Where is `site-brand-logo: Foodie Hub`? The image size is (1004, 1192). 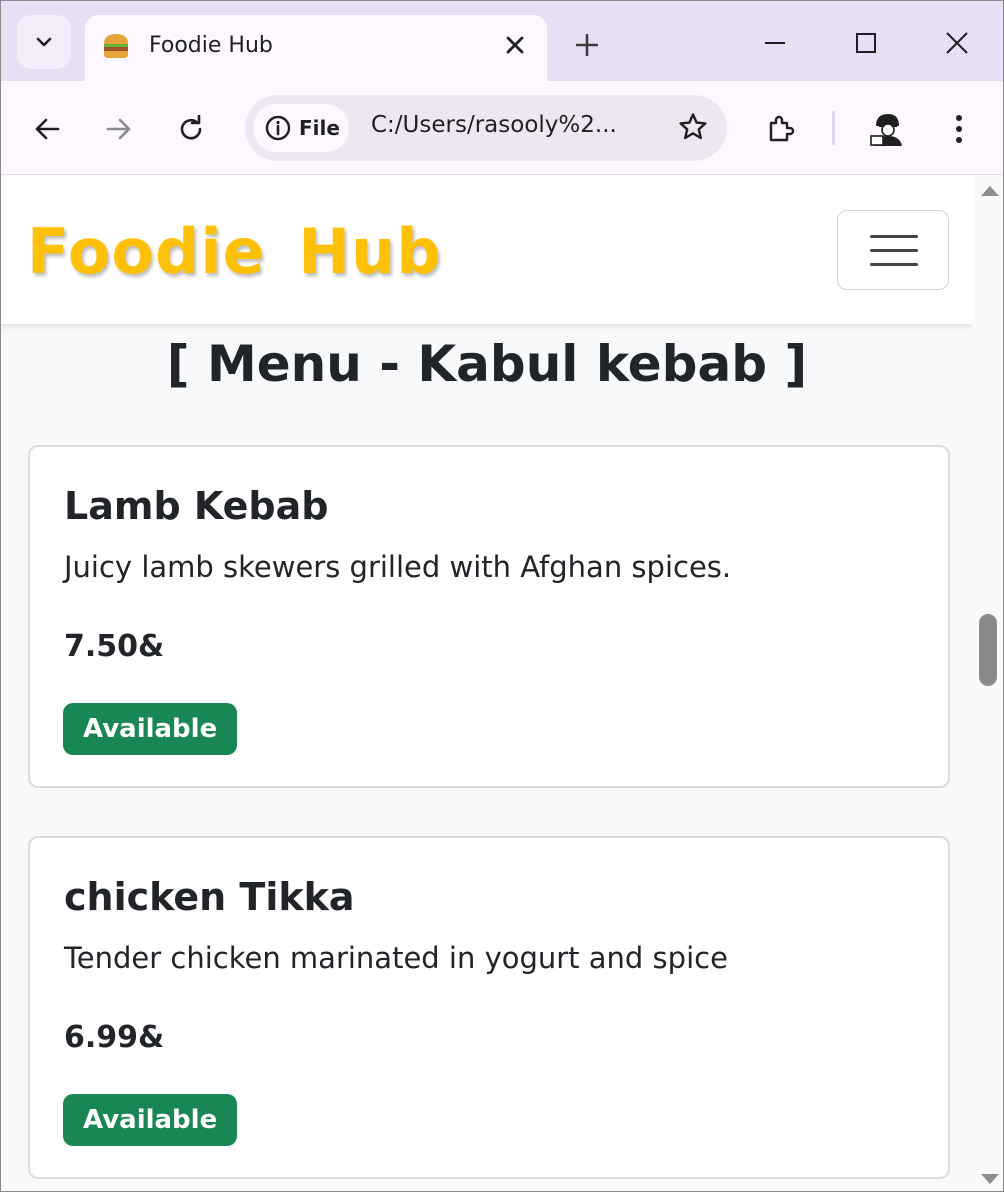 site-brand-logo: Foodie Hub is located at coordinates (234, 252).